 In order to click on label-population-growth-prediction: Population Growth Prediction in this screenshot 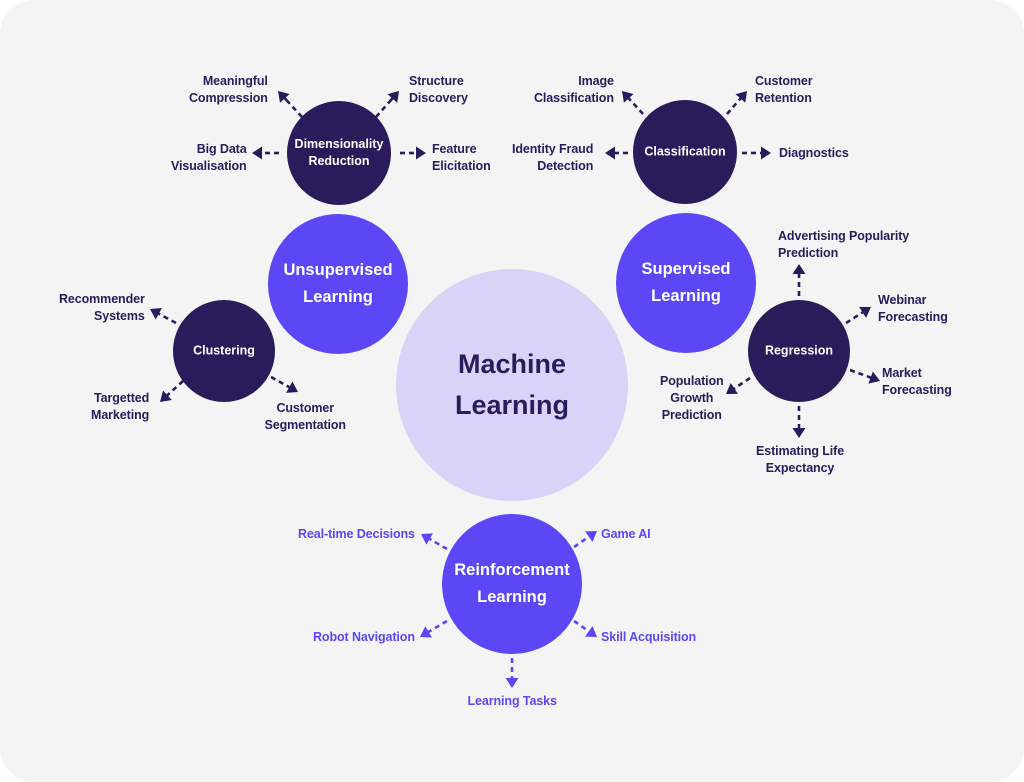, I will do `click(692, 398)`.